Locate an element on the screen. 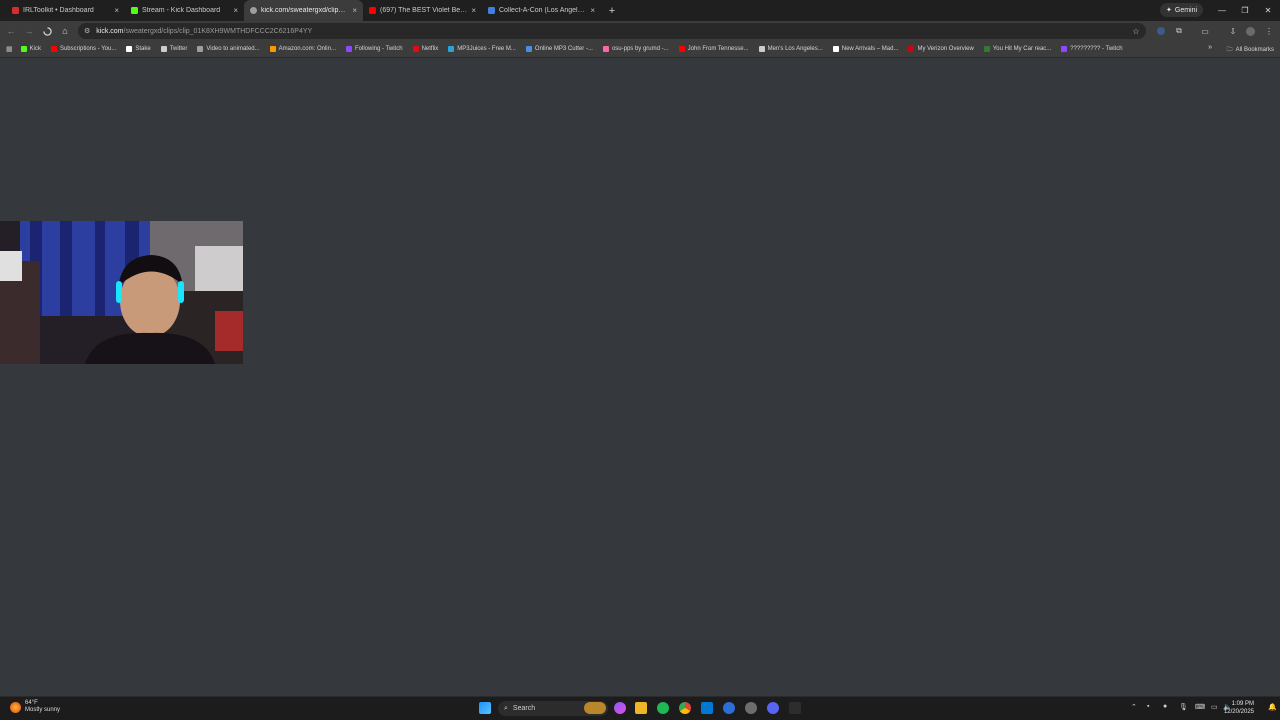 This screenshot has height=720, width=1280. copilot-icon is located at coordinates (620, 708).